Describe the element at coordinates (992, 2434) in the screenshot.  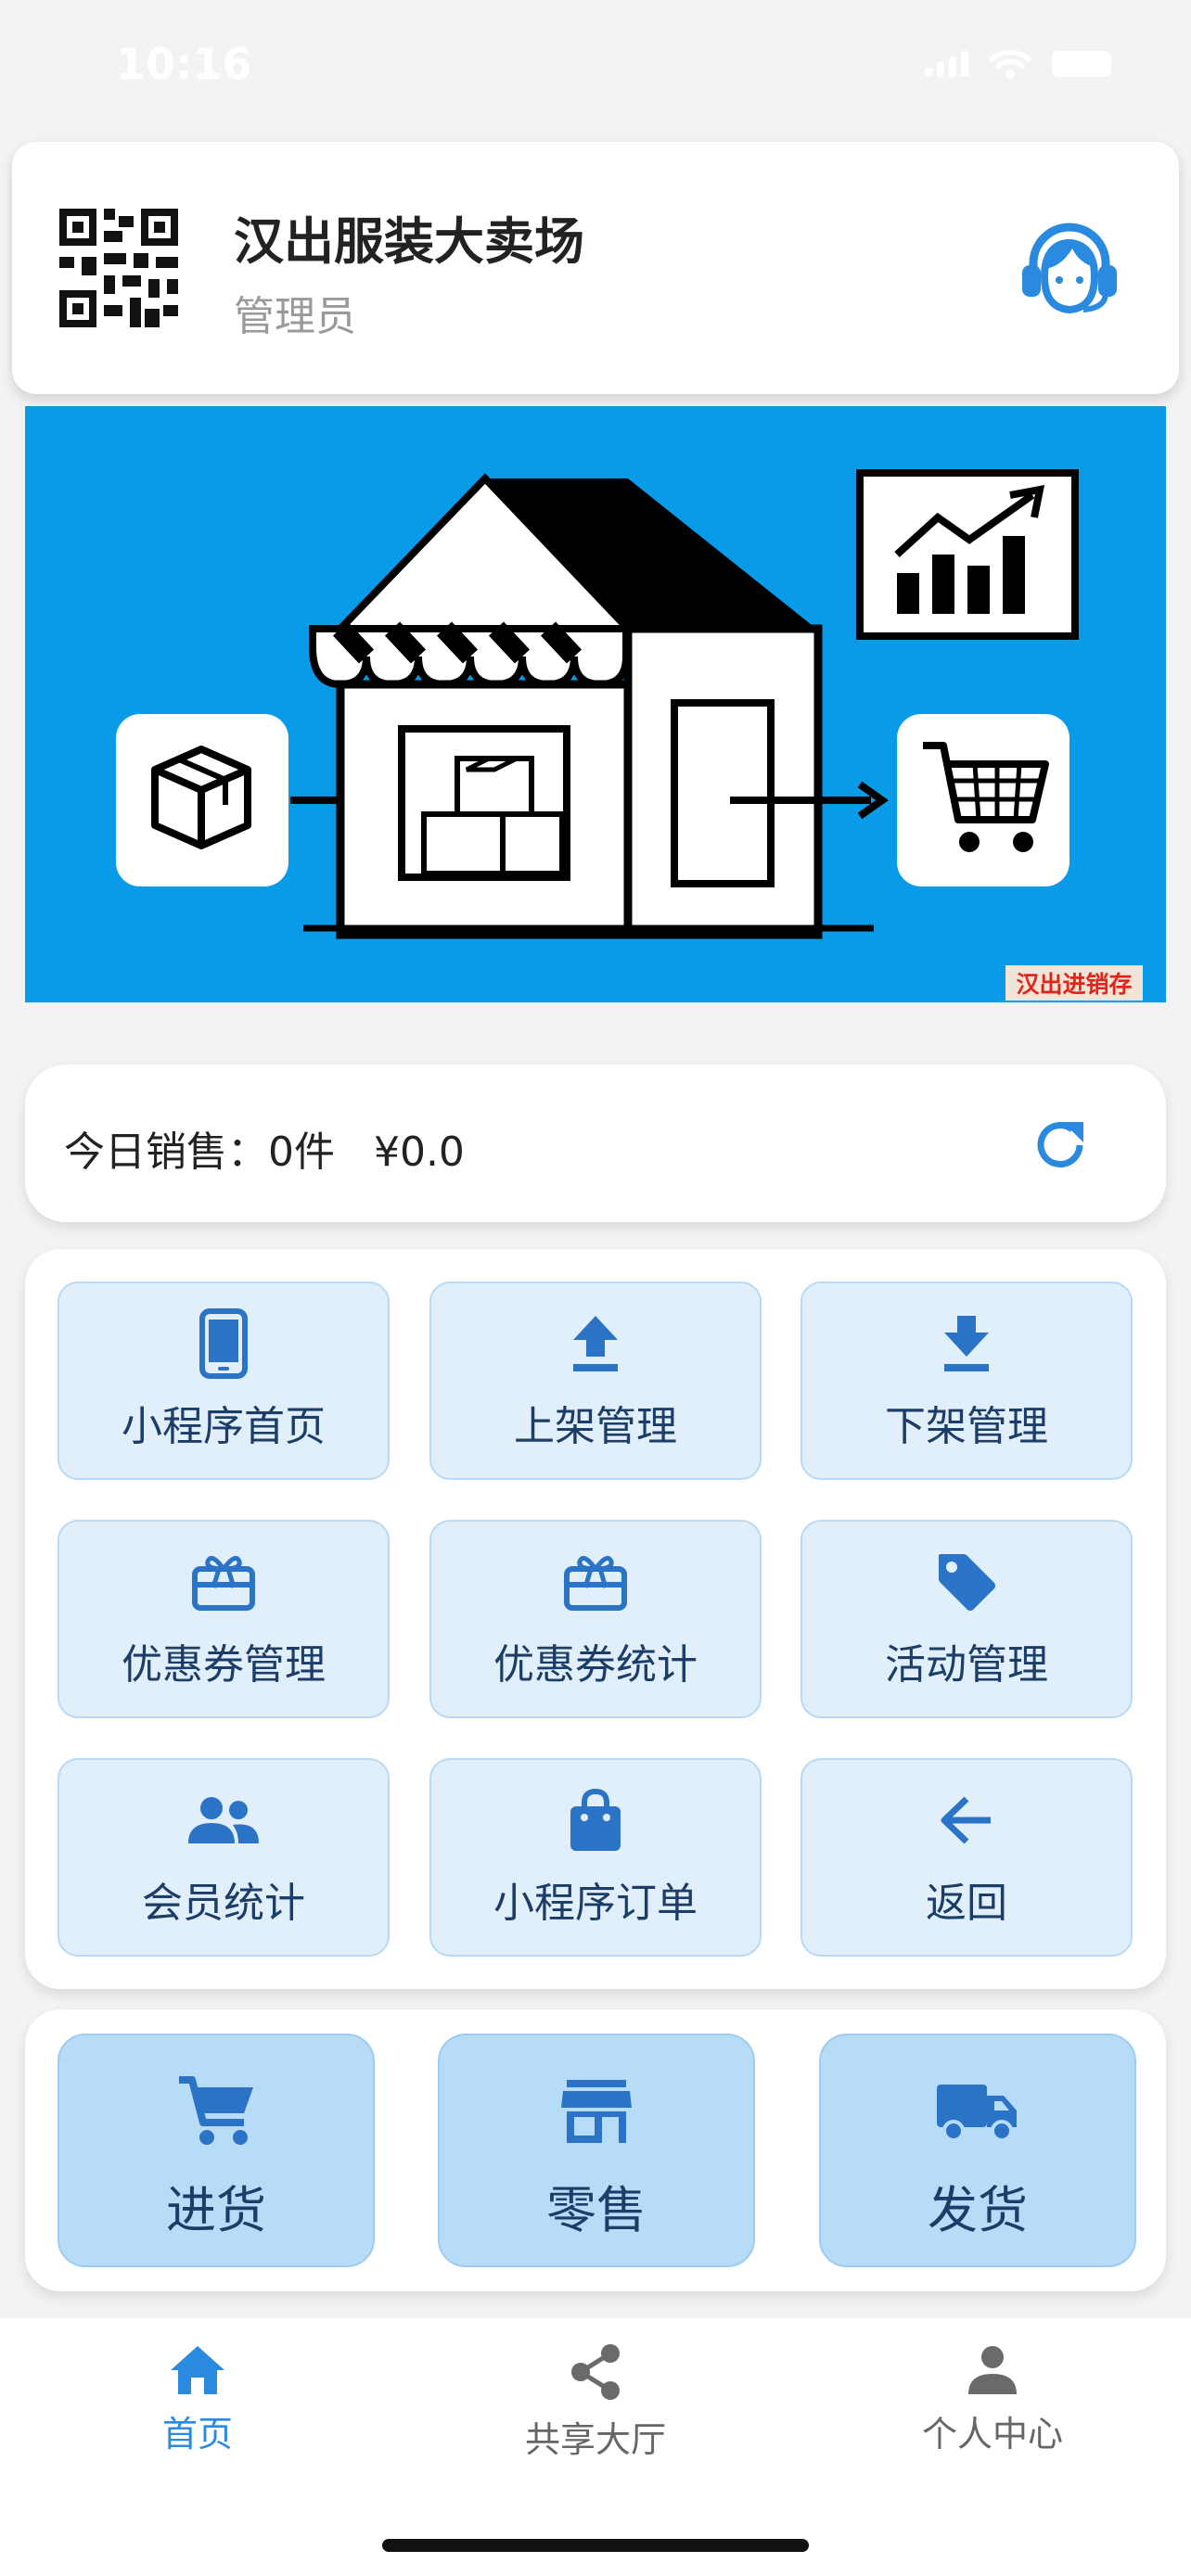
I see `tab-label: 个人中心` at that location.